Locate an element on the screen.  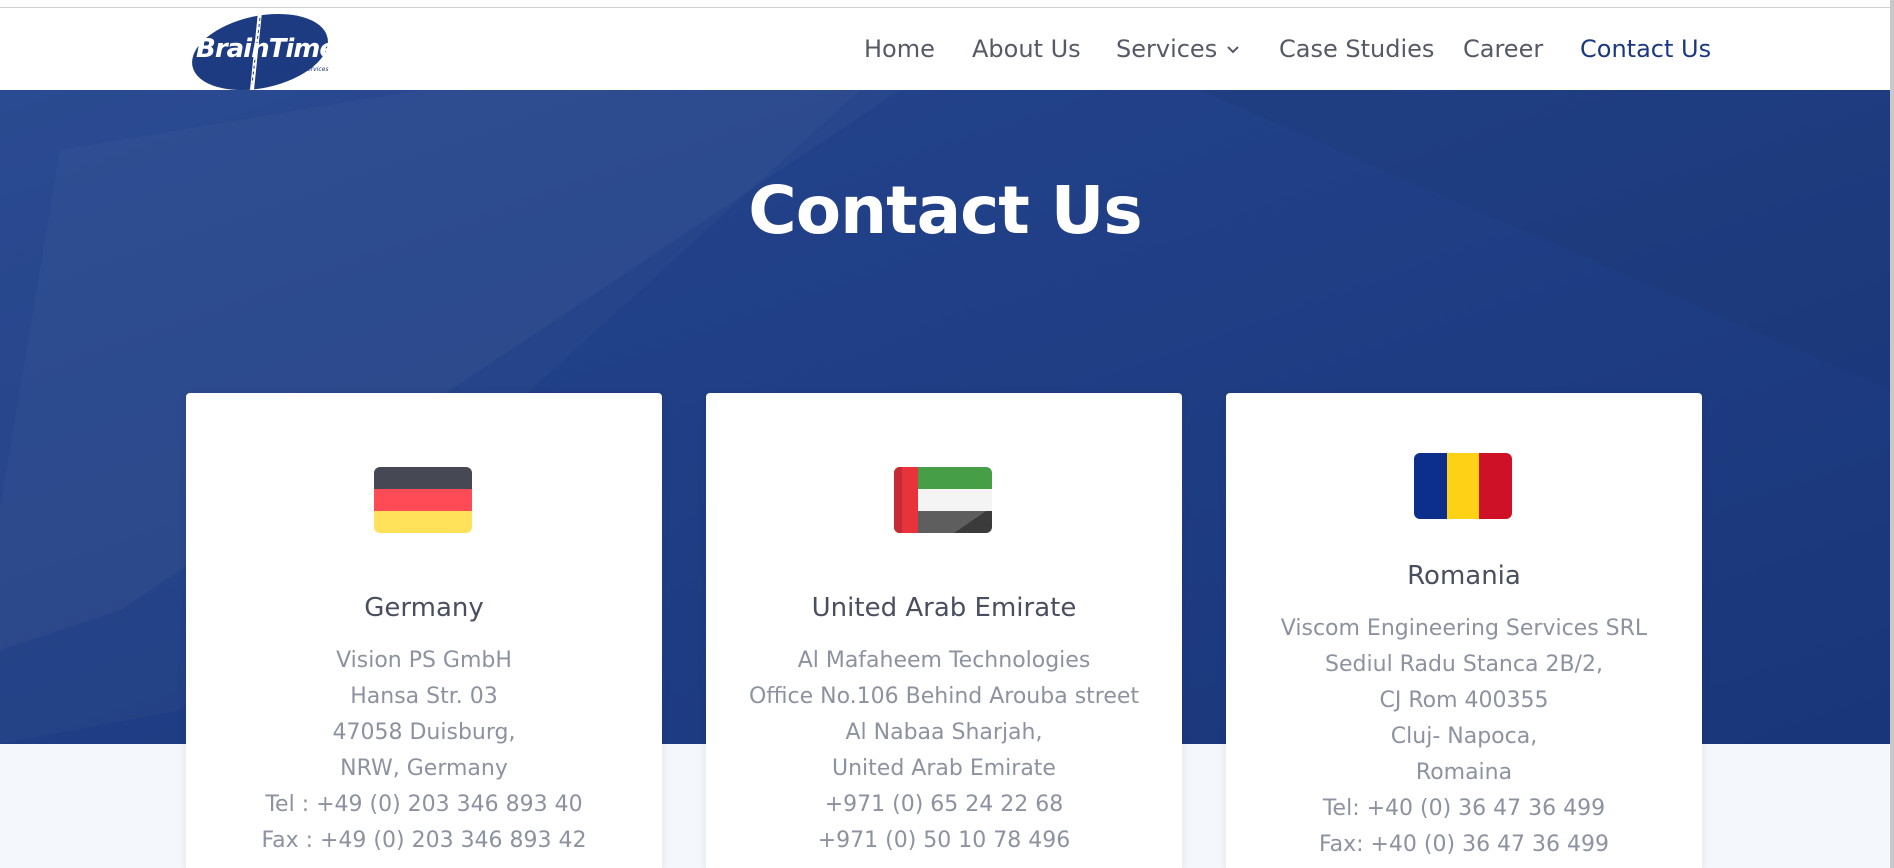
romania-flag-icon is located at coordinates (1463, 486).